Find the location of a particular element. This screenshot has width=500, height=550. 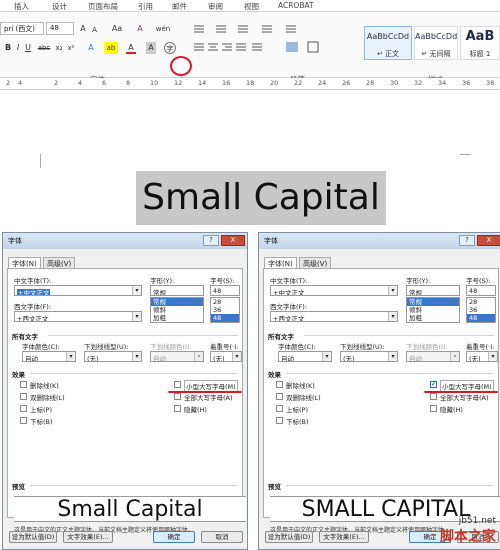

tab-page-layout: 页面布局 is located at coordinates (103, 6).